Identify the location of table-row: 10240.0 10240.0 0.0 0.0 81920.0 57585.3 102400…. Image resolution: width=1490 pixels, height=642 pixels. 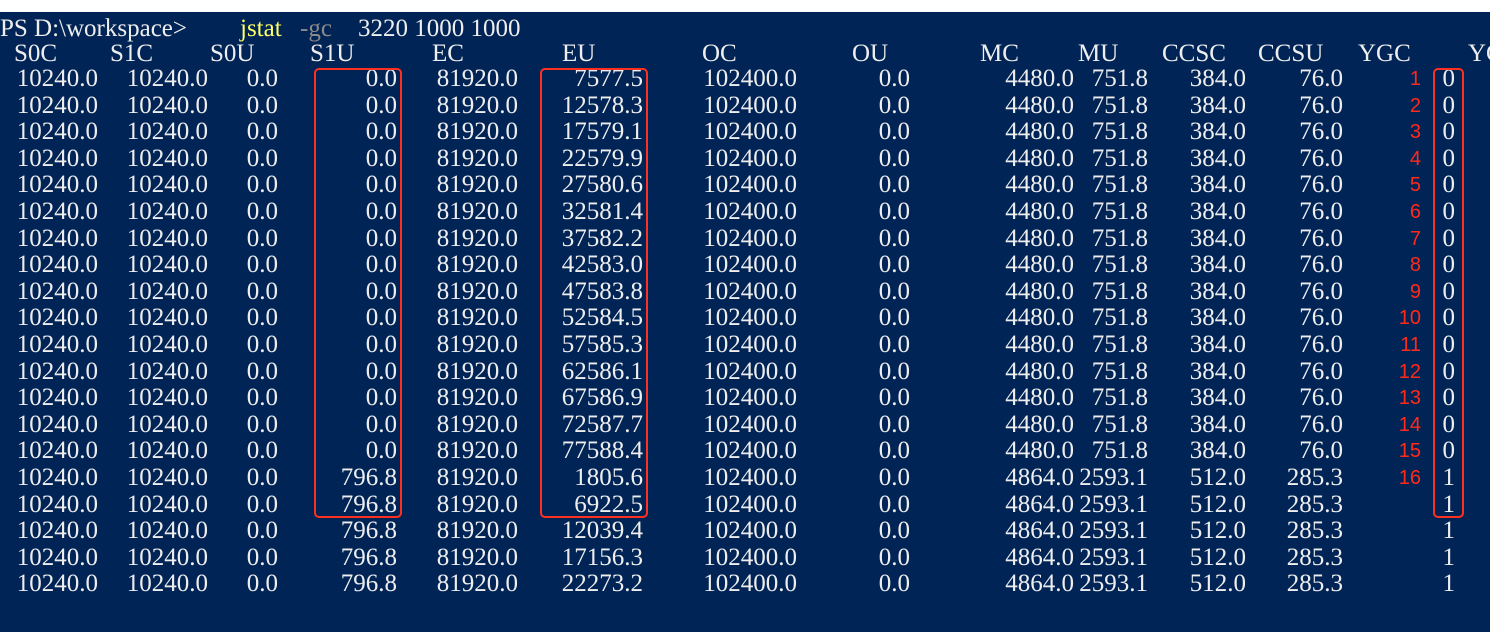
(745, 345).